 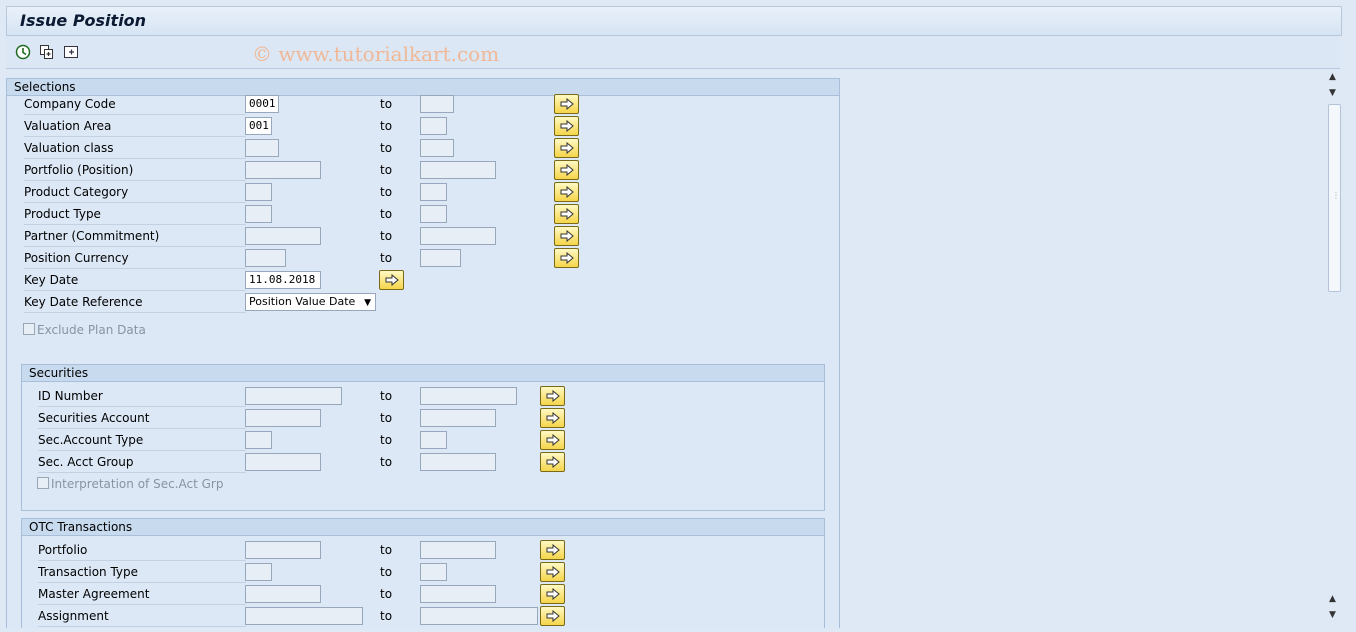 What do you see at coordinates (83, 20) in the screenshot?
I see `page-title: Issue Position` at bounding box center [83, 20].